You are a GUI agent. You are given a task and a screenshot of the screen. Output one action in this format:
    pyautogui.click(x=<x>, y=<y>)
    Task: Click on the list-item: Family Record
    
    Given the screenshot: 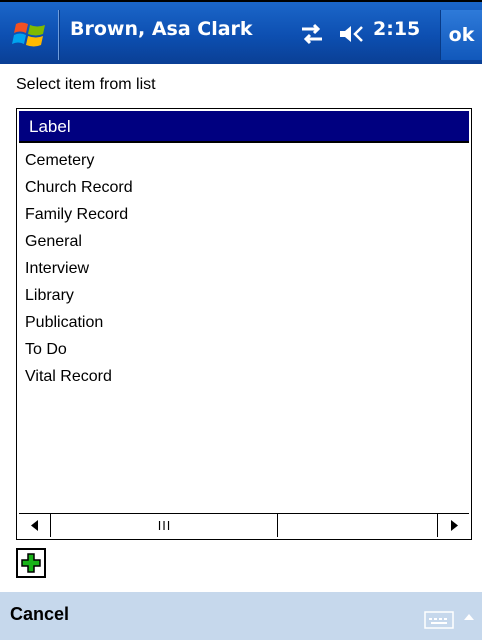 What is the action you would take?
    pyautogui.click(x=244, y=214)
    